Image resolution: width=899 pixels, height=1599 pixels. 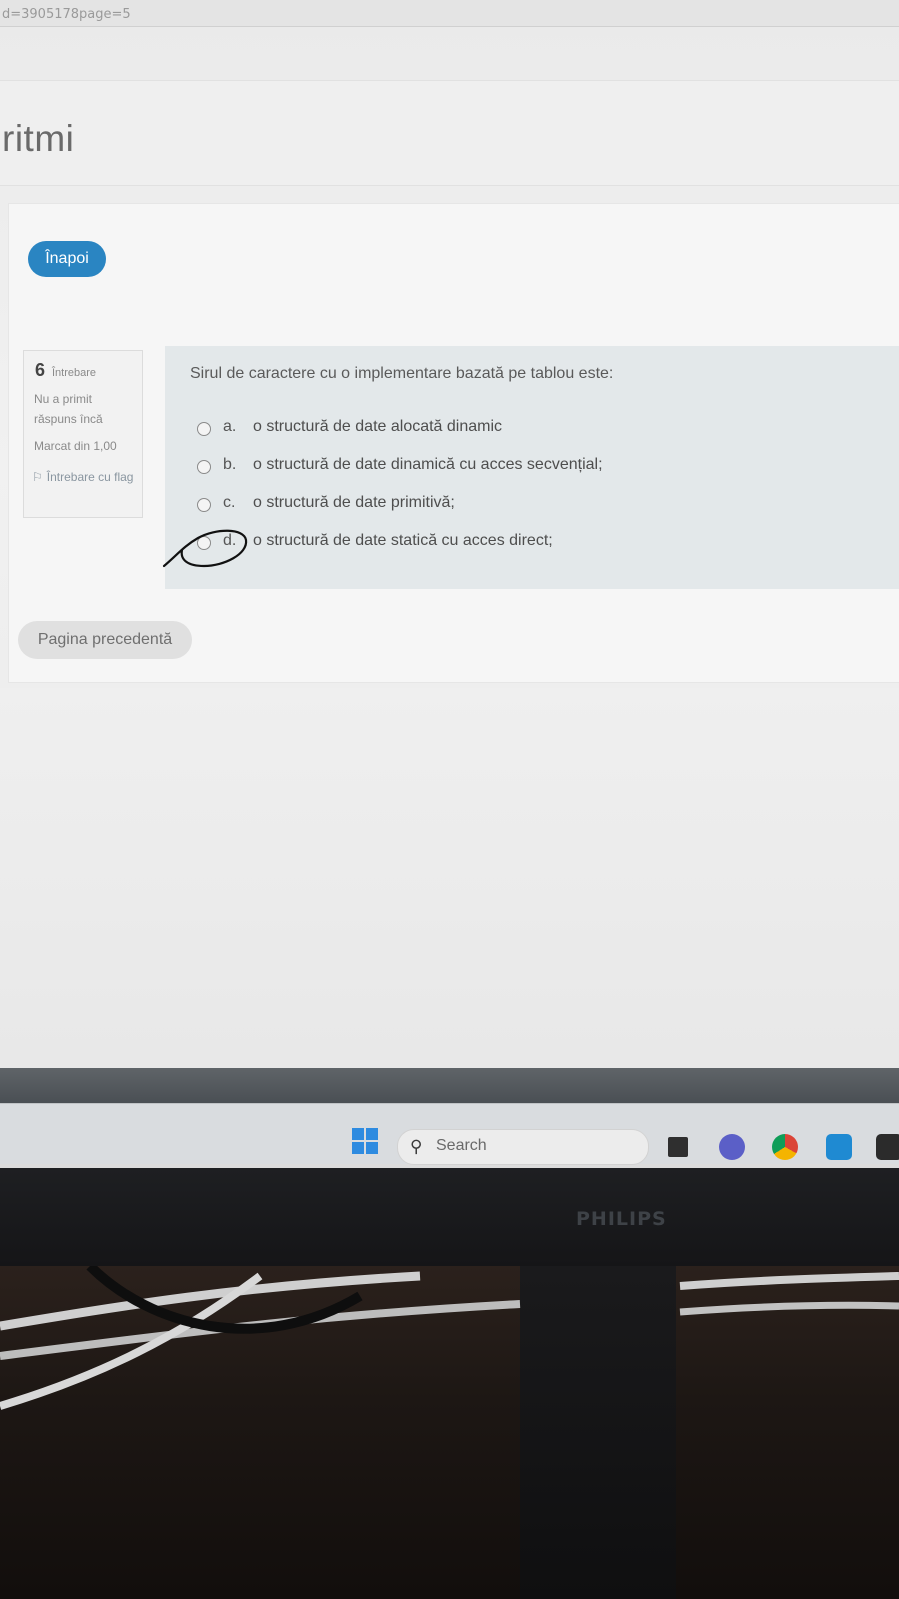 What do you see at coordinates (40, 370) in the screenshot?
I see `question-number: 6` at bounding box center [40, 370].